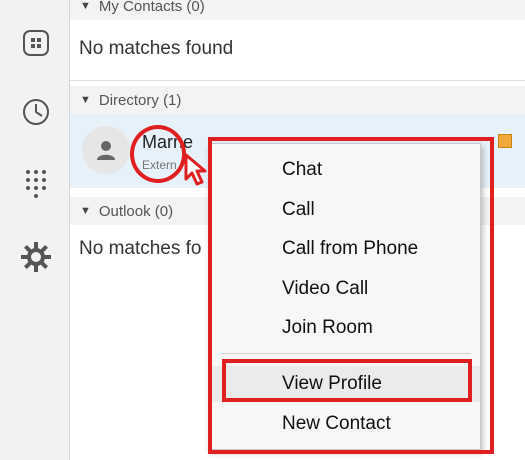  I want to click on section-label: Directory (1), so click(140, 100).